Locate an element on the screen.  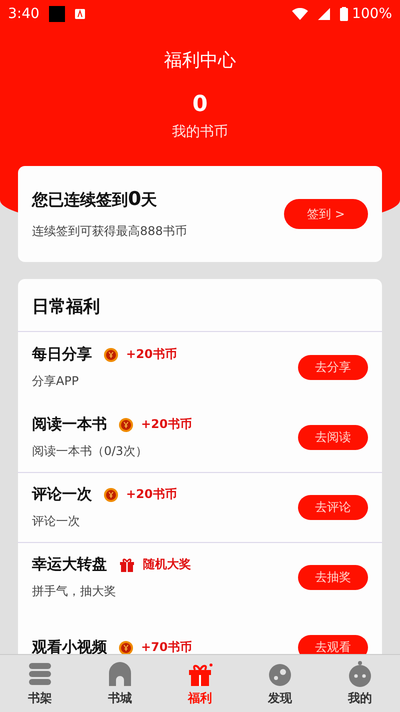
battery-level: 100% is located at coordinates (372, 14).